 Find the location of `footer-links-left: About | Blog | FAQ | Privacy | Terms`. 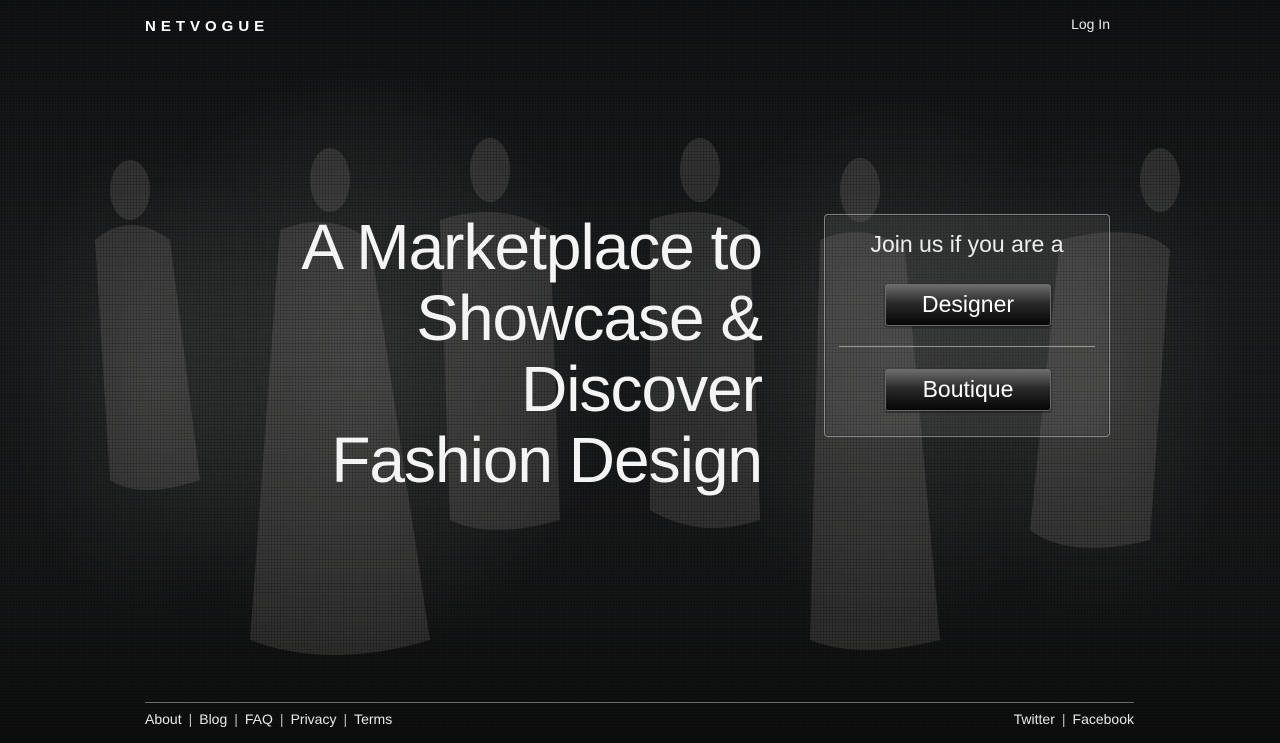

footer-links-left: About | Blog | FAQ | Privacy | Terms is located at coordinates (268, 719).